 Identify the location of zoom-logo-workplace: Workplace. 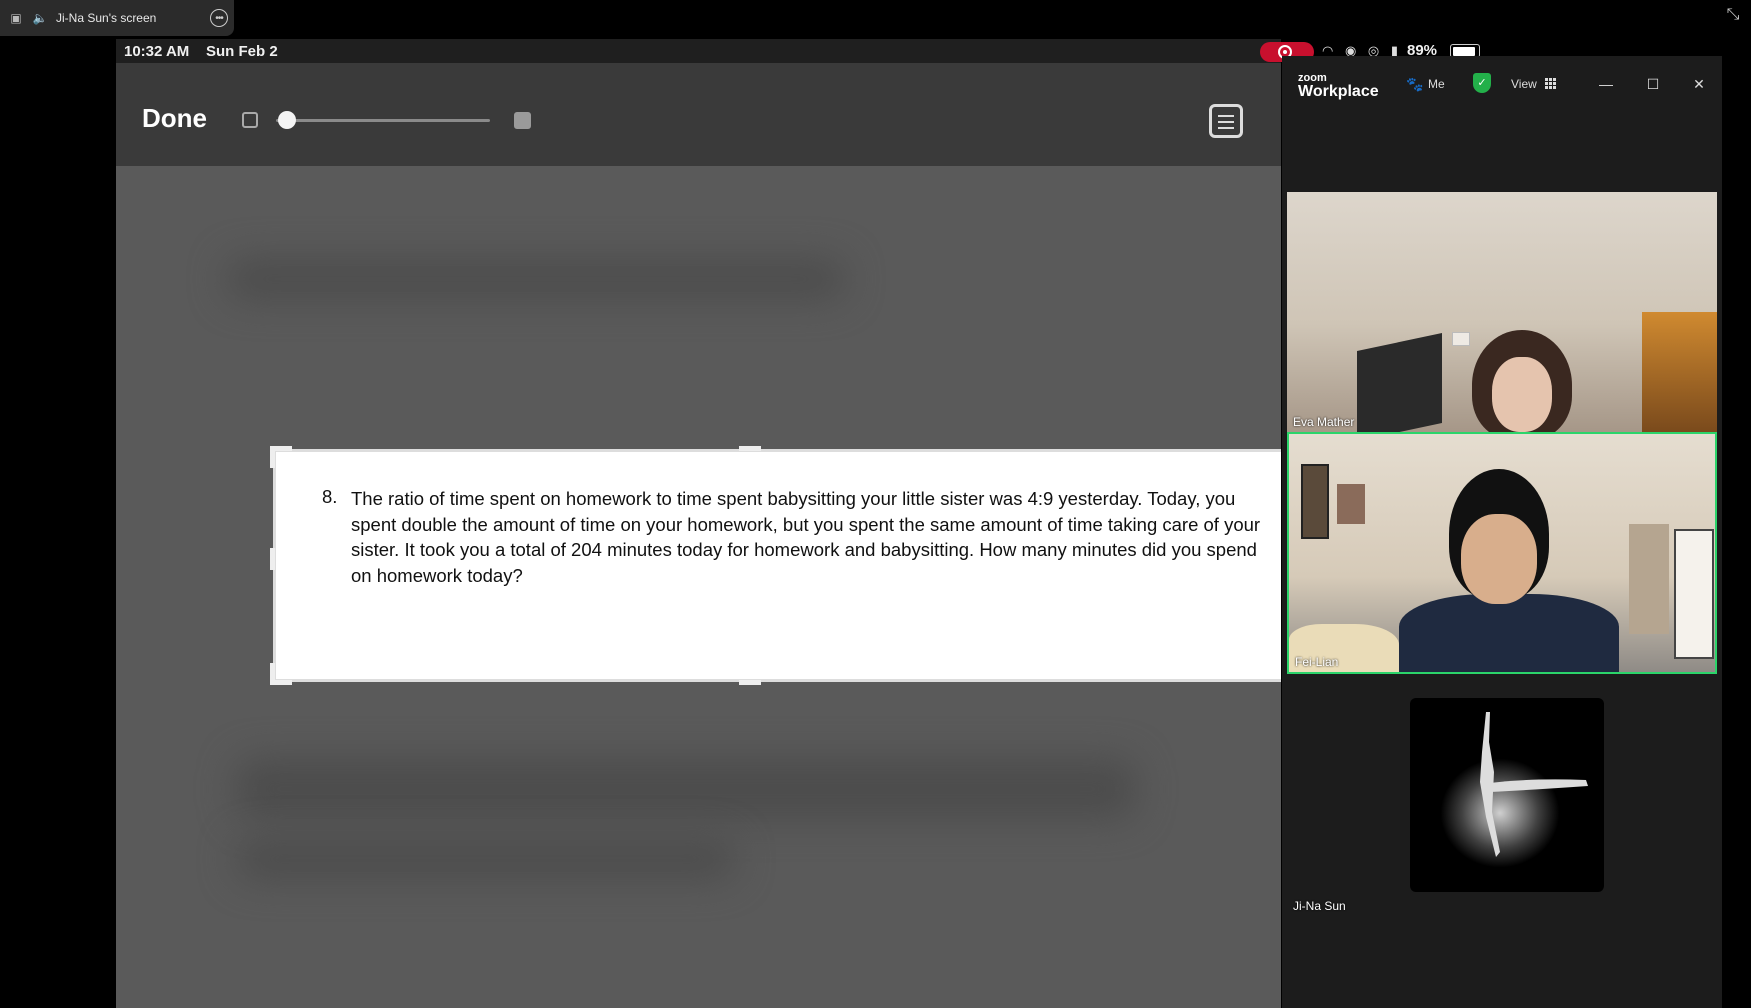
(1338, 91).